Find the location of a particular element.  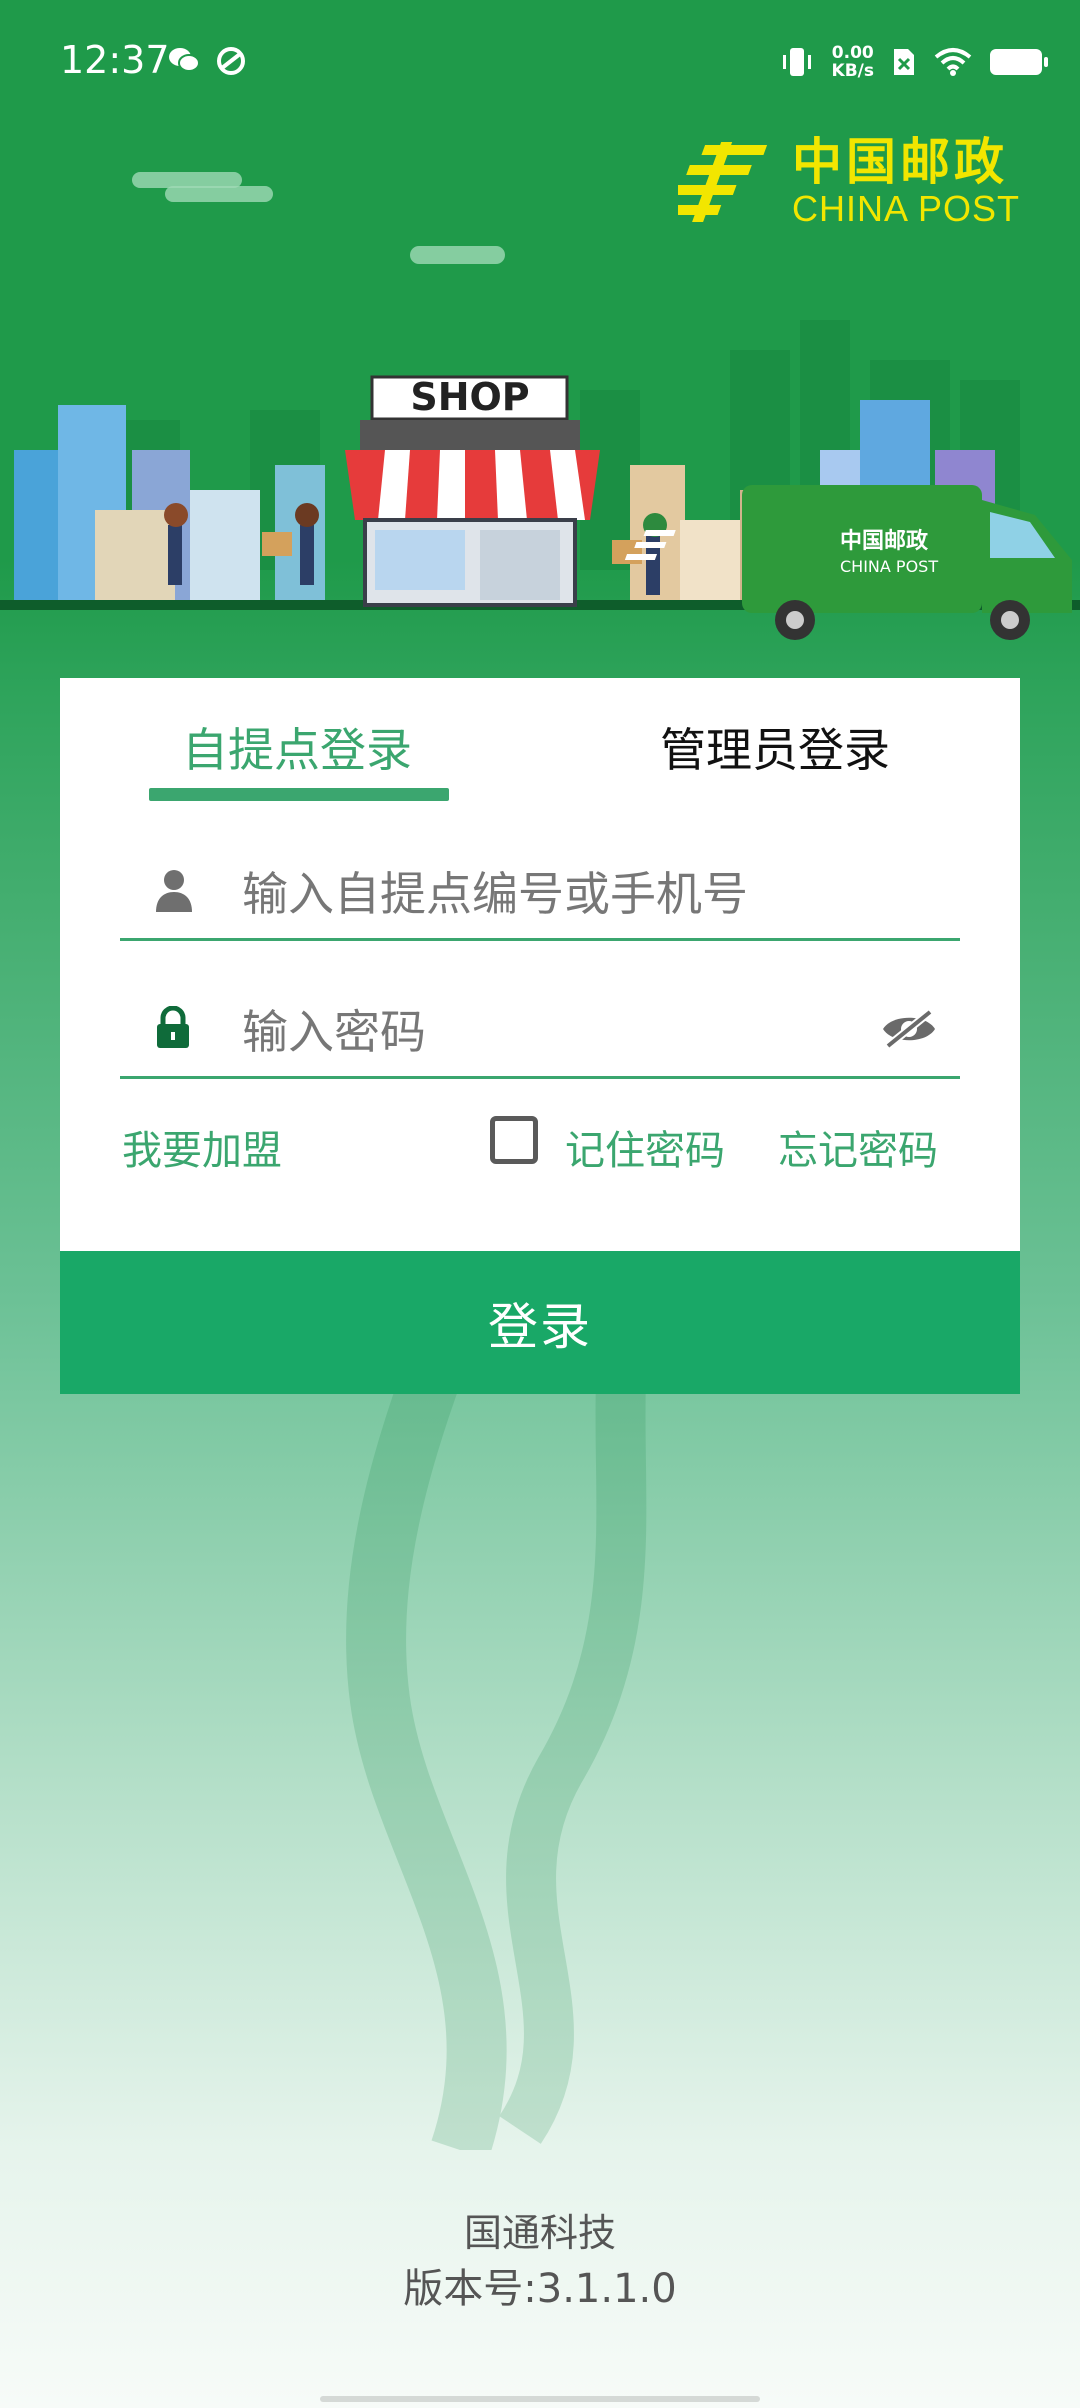

password-input is located at coordinates (542, 1032).